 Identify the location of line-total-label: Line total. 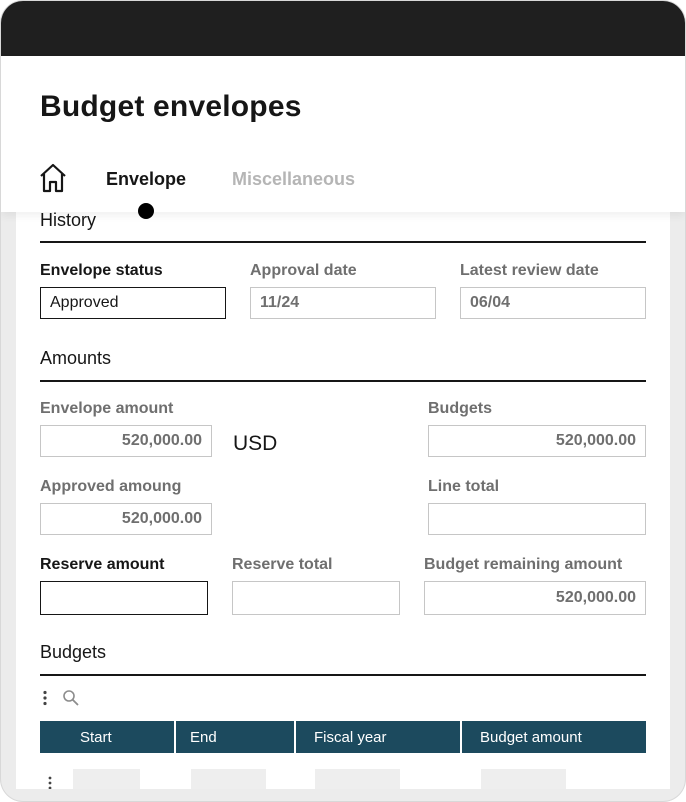
(464, 486).